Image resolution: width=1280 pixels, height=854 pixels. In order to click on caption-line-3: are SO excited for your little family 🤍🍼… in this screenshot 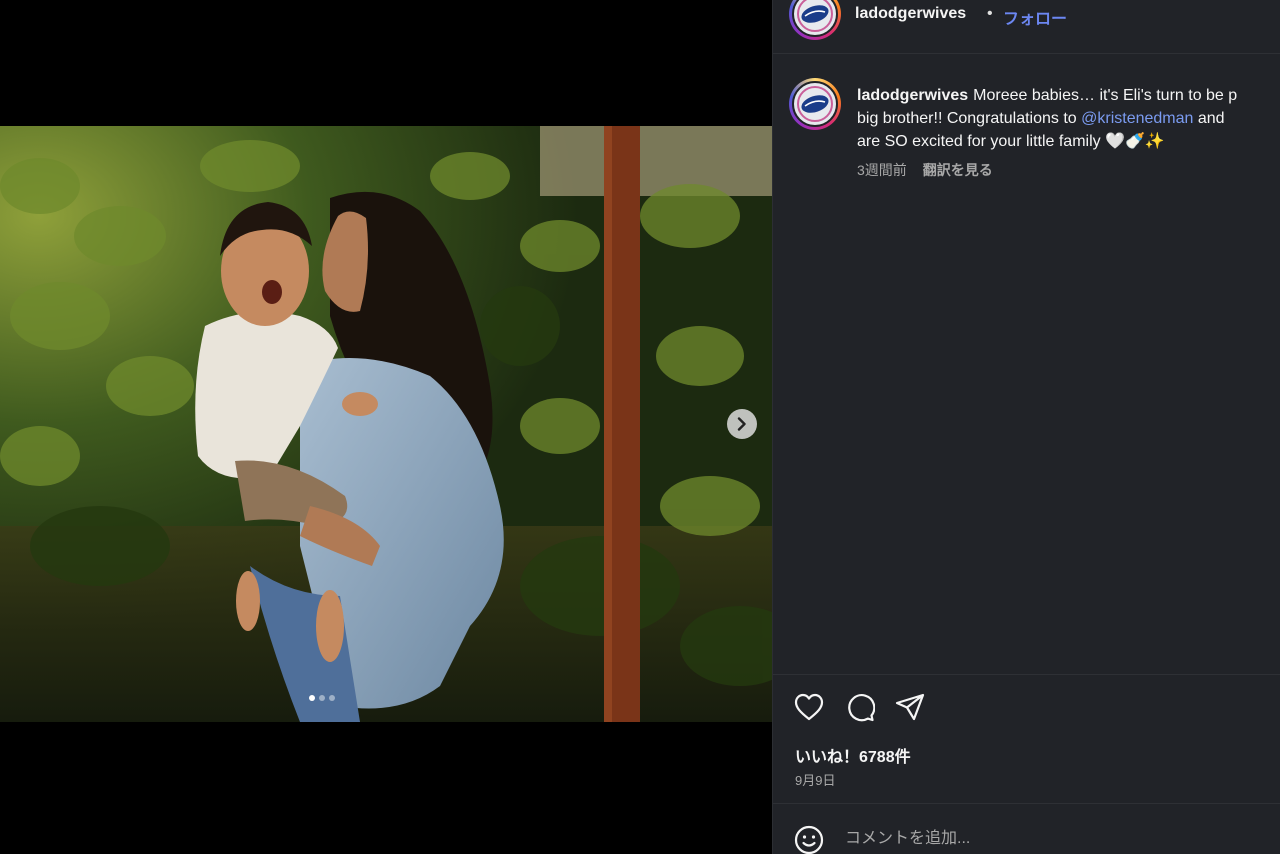, I will do `click(1068, 141)`.